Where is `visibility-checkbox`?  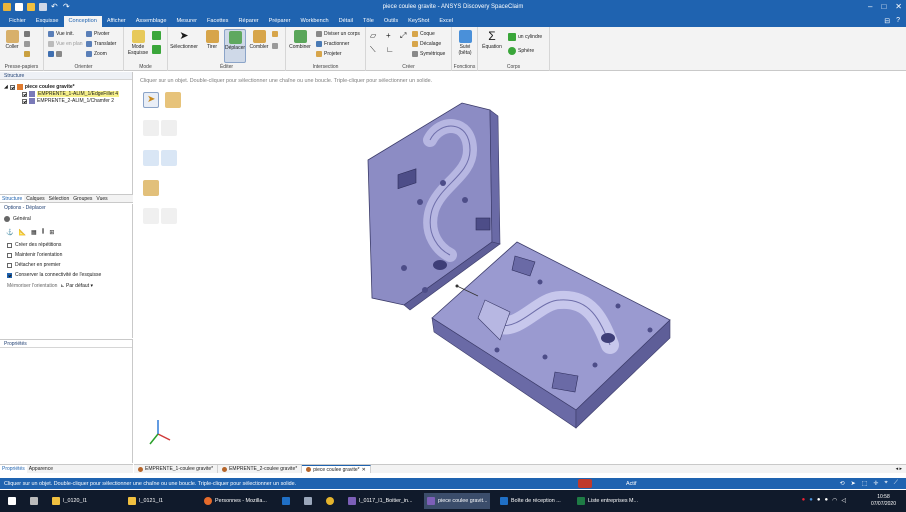 visibility-checkbox is located at coordinates (12, 87).